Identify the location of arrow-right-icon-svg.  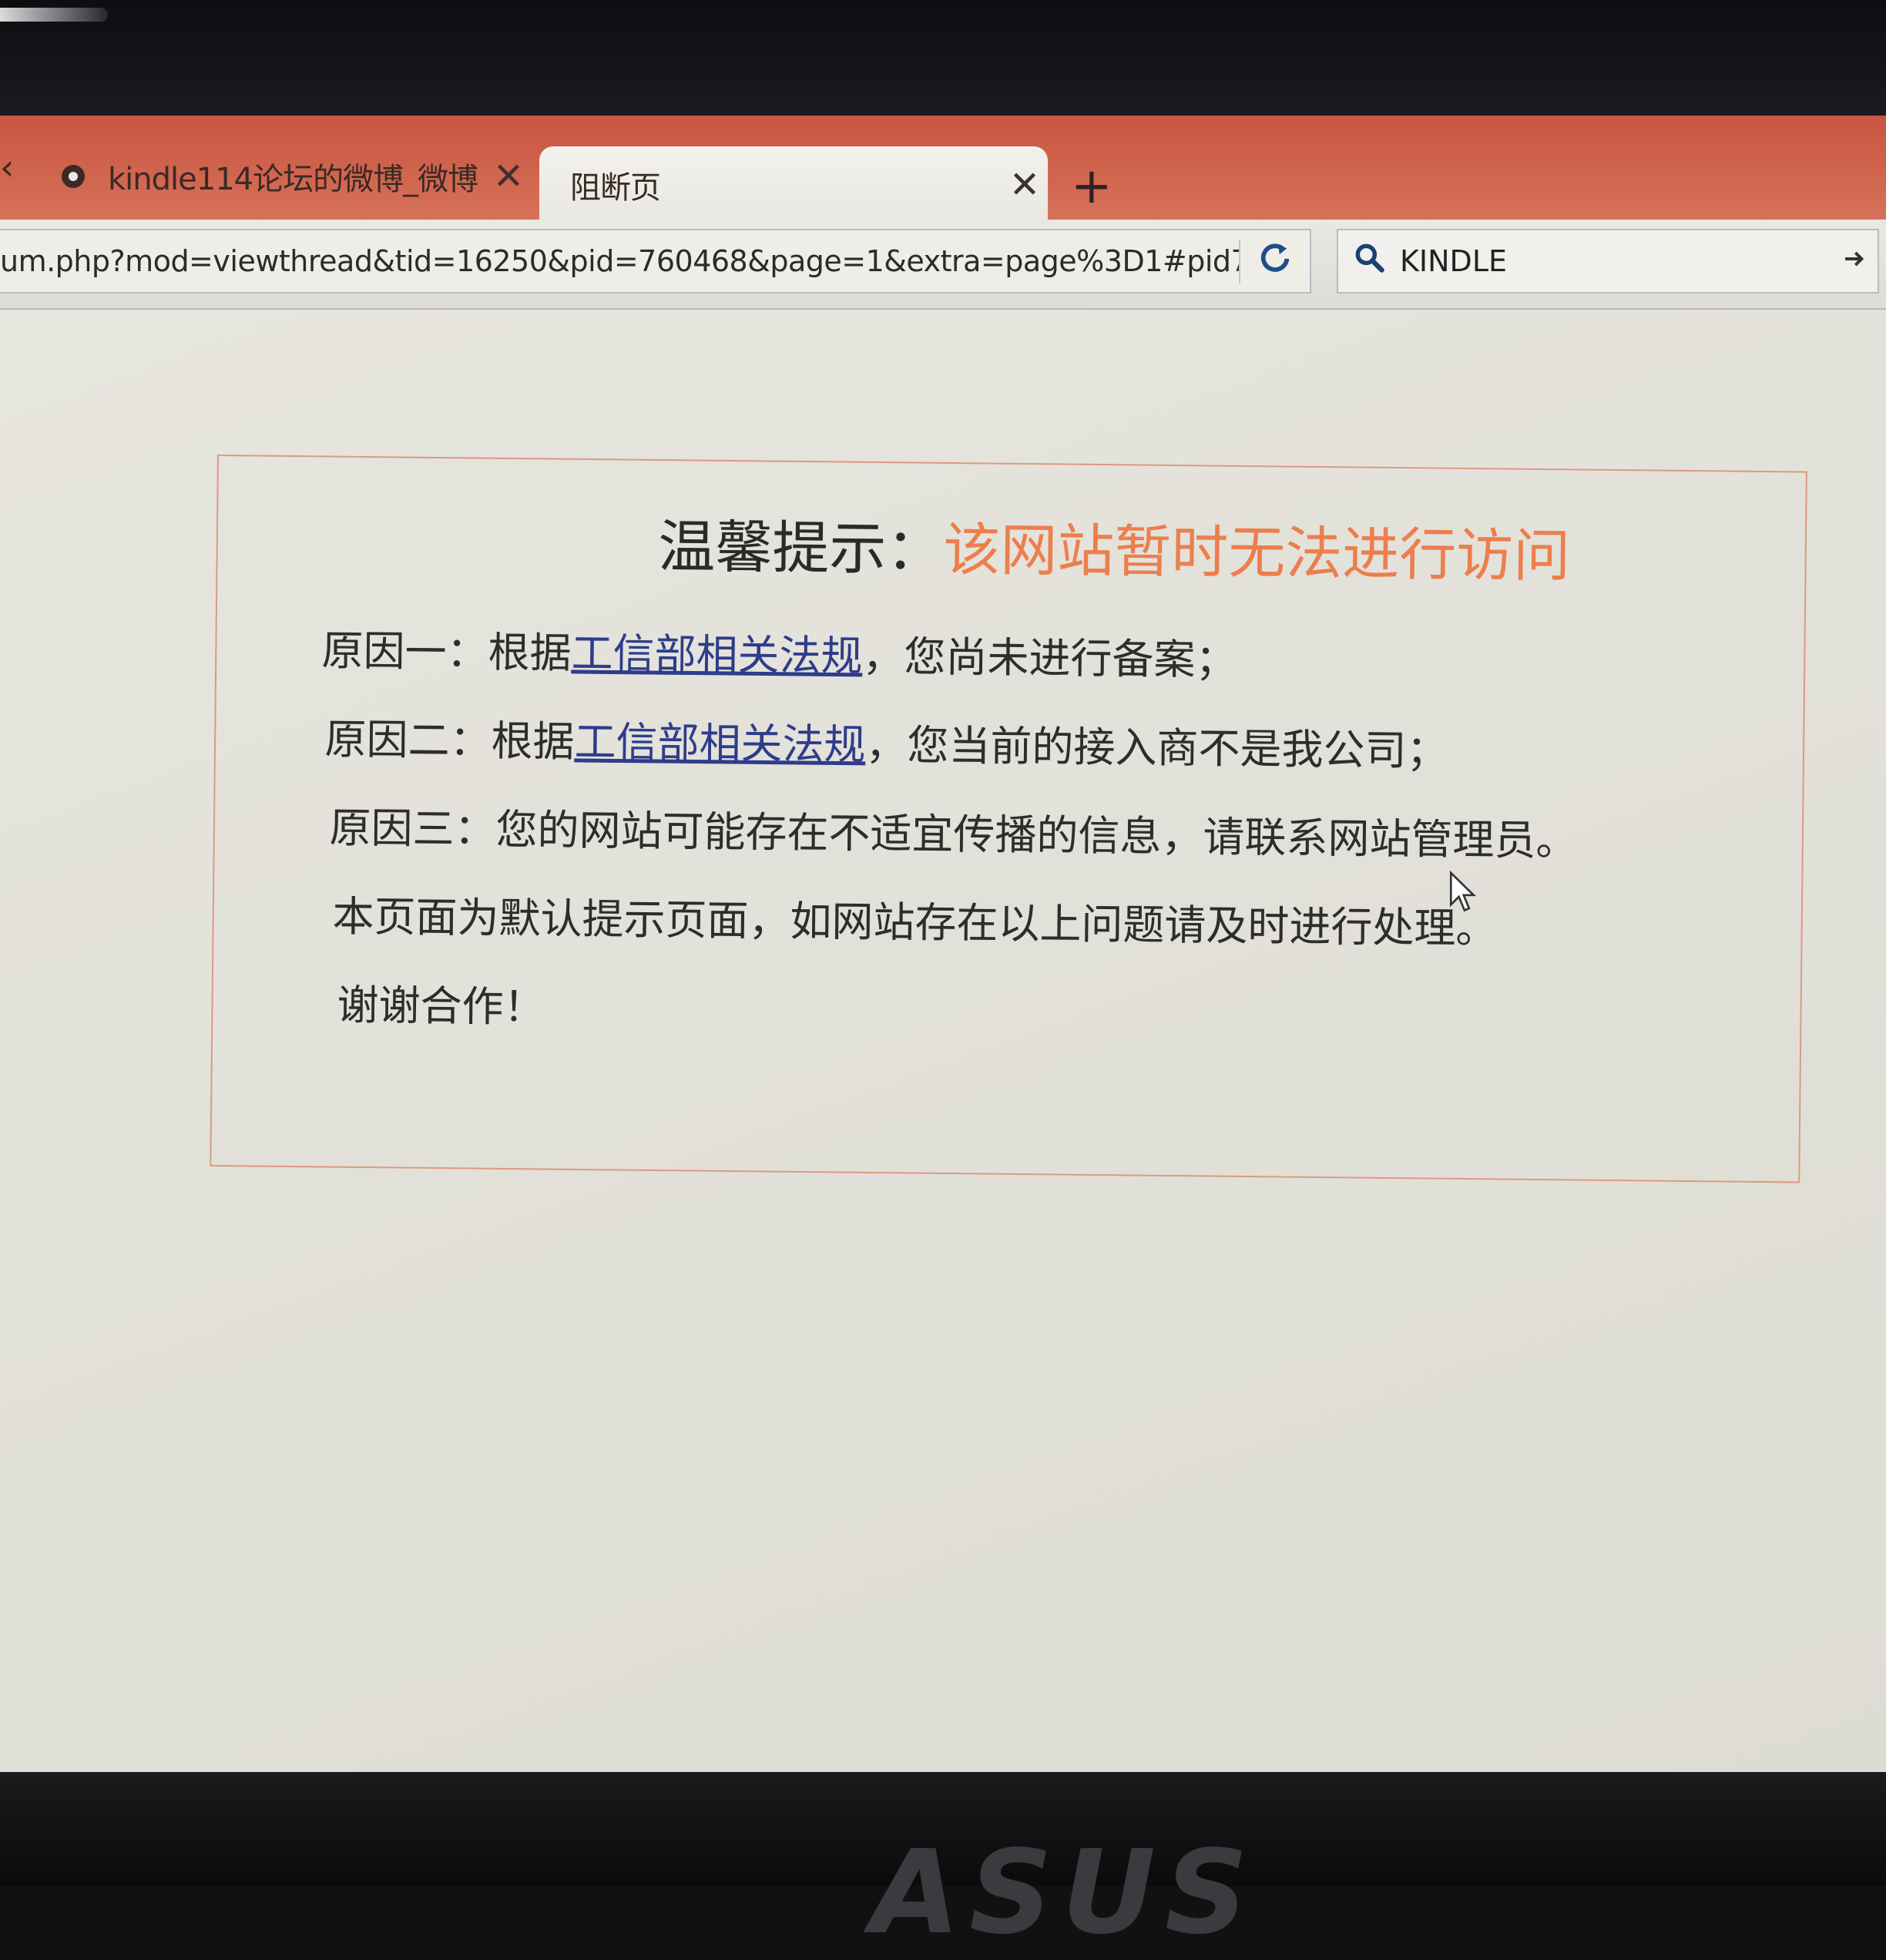
(1855, 259).